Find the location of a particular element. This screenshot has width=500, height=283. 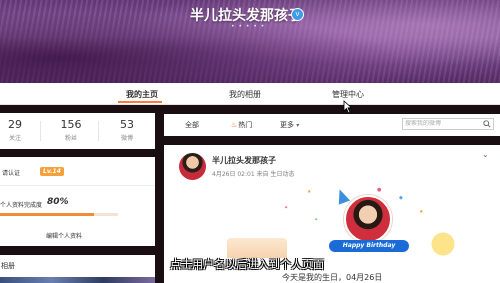

verify-link: 请认证 is located at coordinates (11, 172).